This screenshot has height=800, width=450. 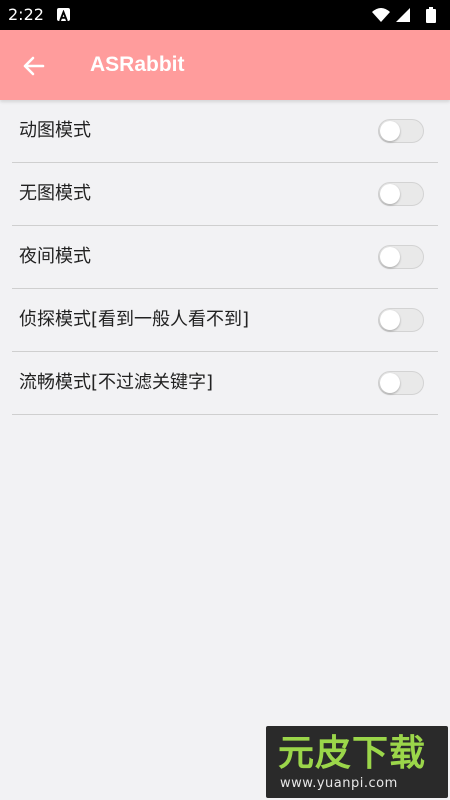 I want to click on page-title: ASRabbit, so click(x=137, y=64).